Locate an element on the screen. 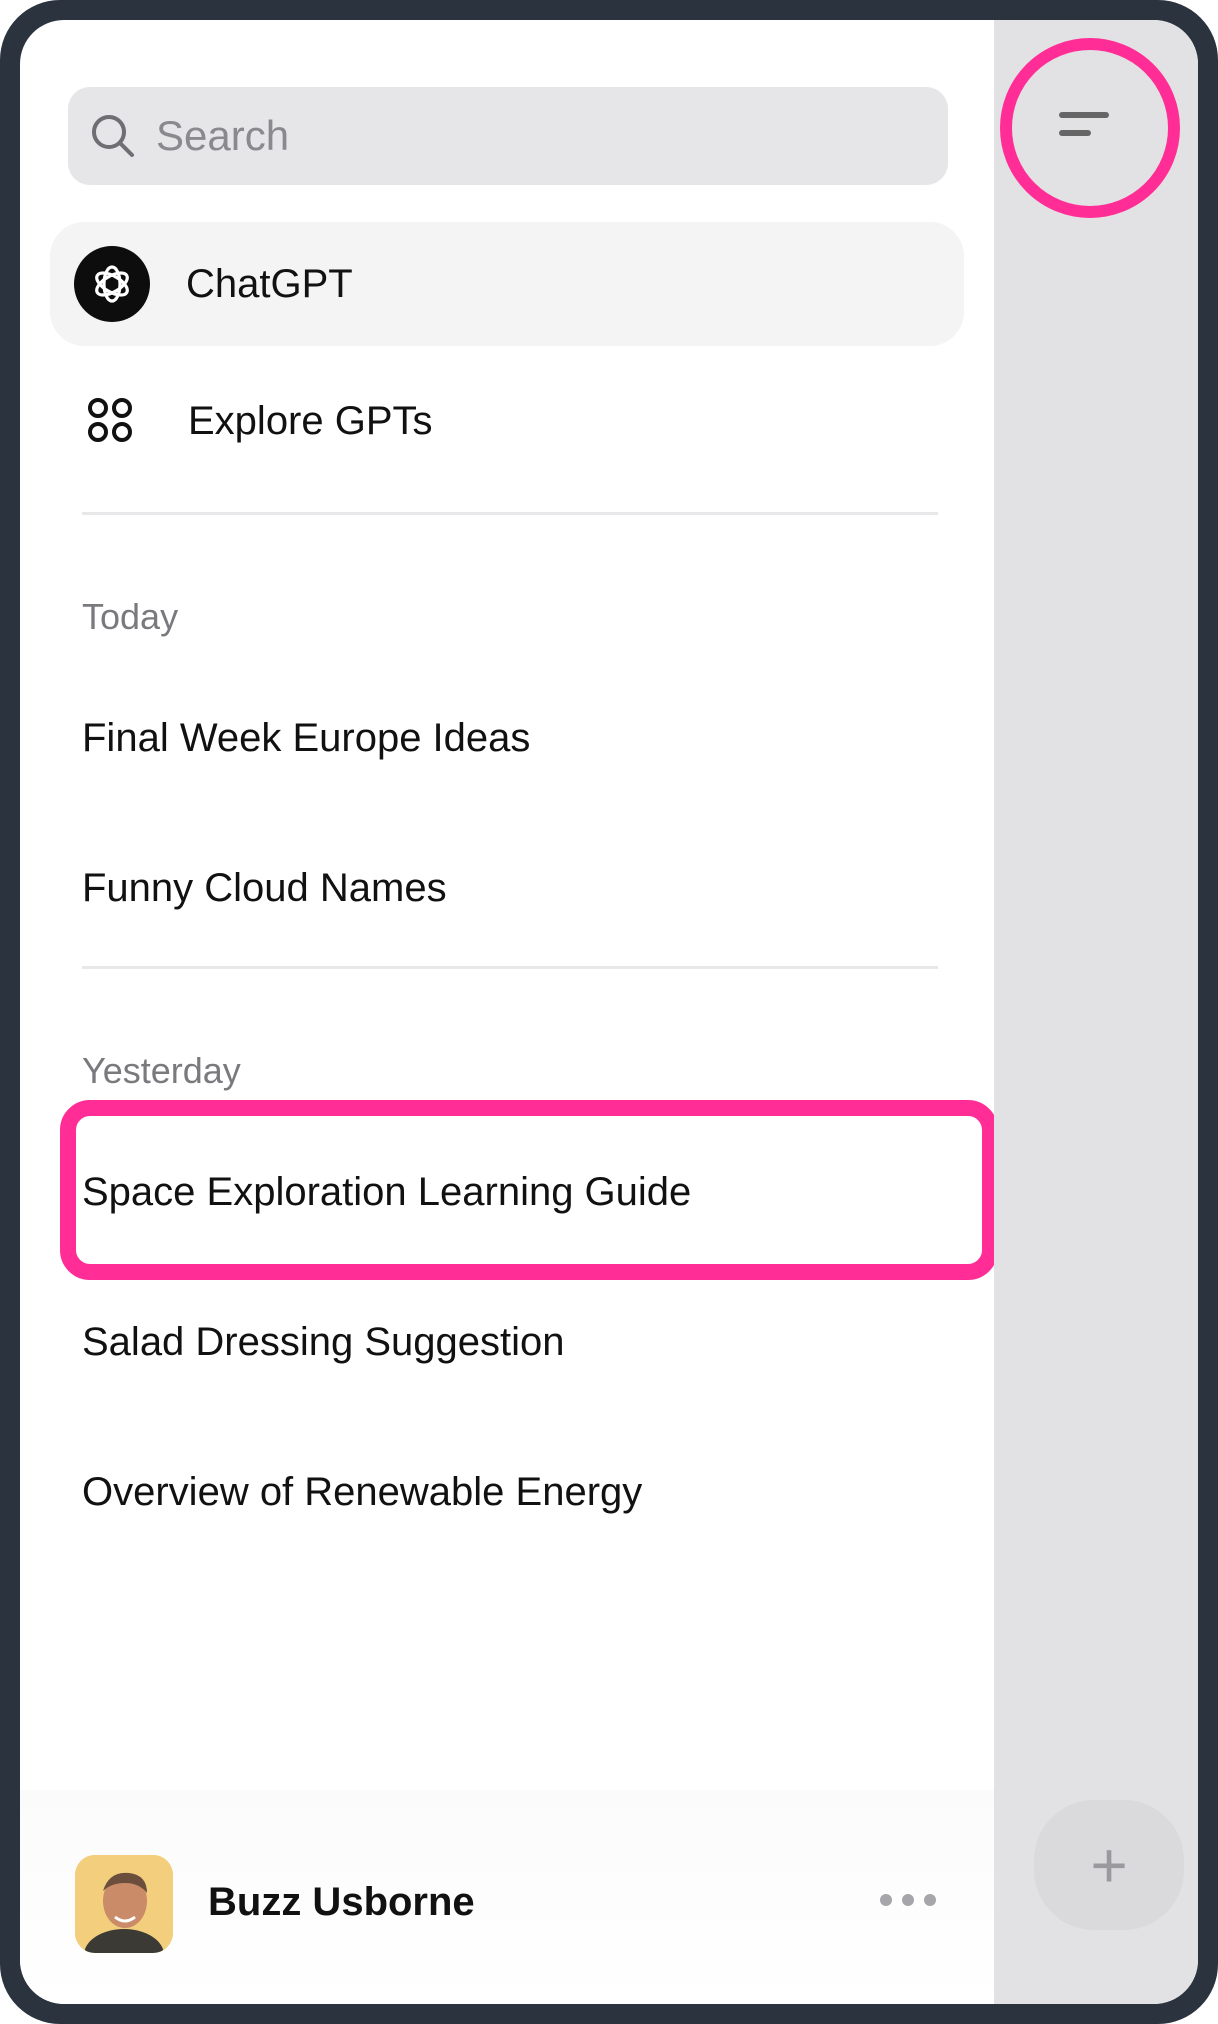 The image size is (1218, 2024). search-bar: Search is located at coordinates (508, 136).